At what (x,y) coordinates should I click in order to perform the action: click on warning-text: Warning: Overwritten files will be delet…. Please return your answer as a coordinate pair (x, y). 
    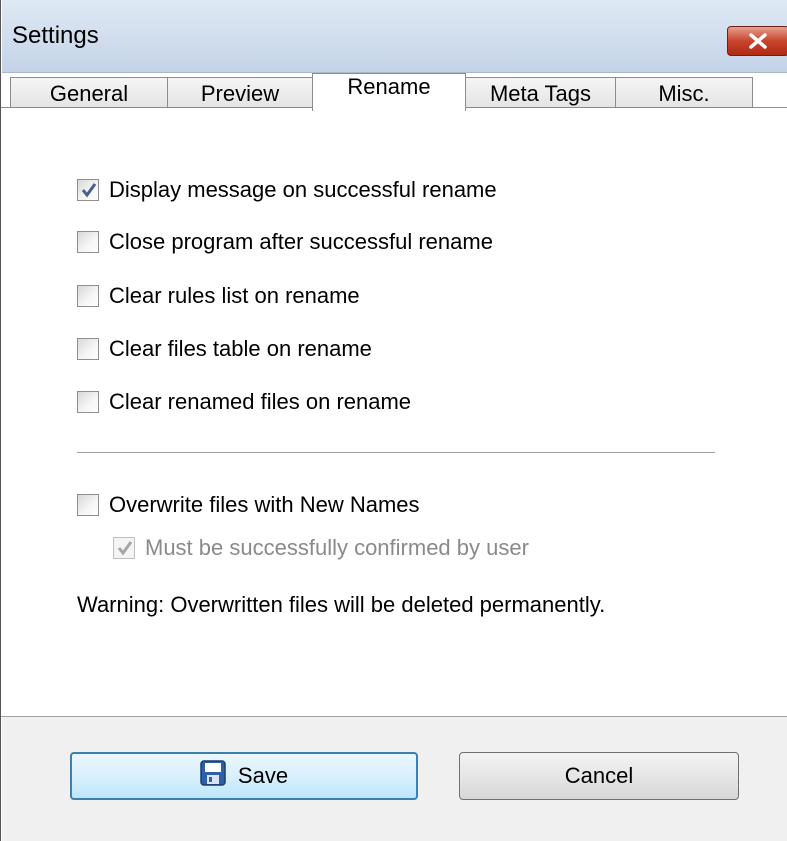
    Looking at the image, I should click on (341, 604).